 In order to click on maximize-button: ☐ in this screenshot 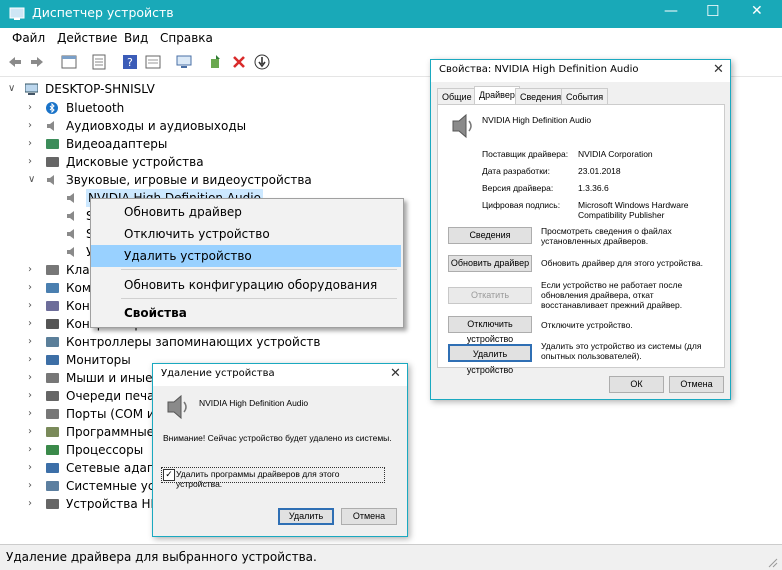, I will do `click(712, 11)`.